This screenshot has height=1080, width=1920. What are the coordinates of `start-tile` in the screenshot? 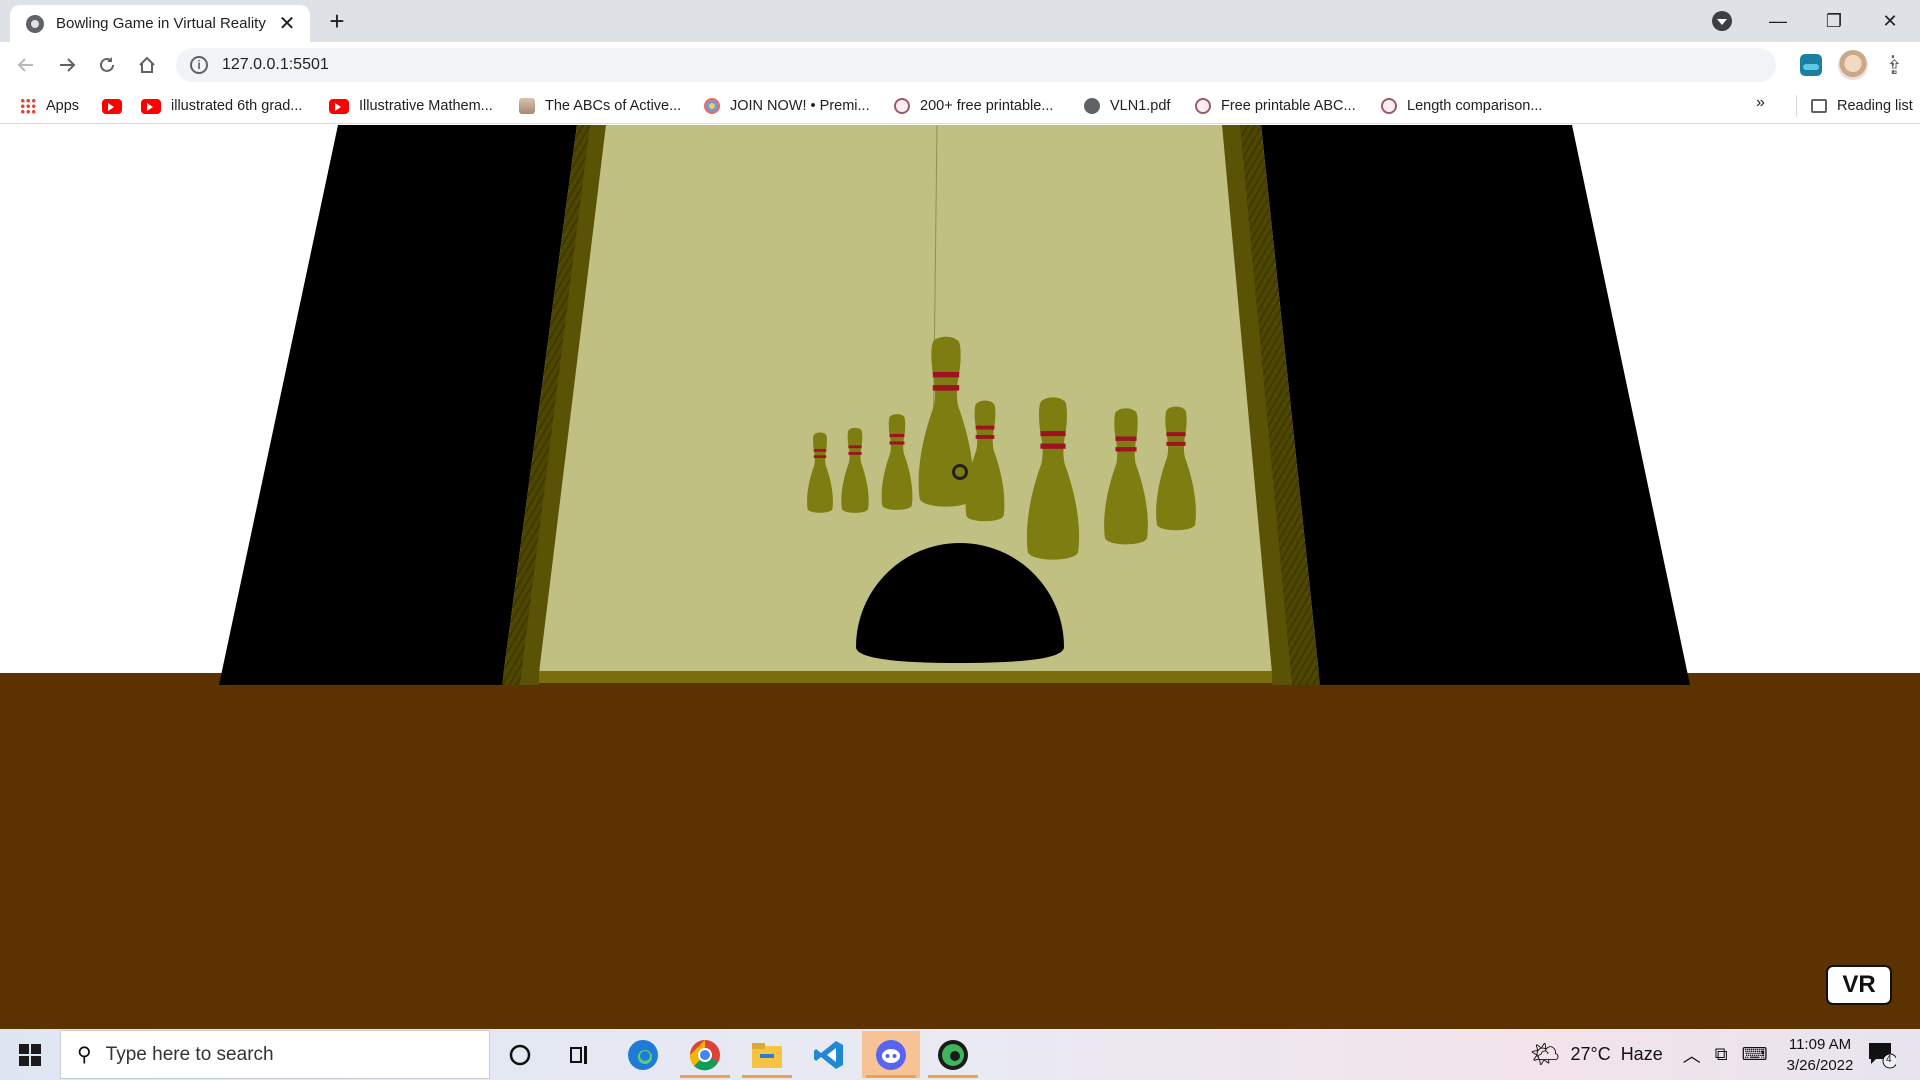 It's located at (24, 1061).